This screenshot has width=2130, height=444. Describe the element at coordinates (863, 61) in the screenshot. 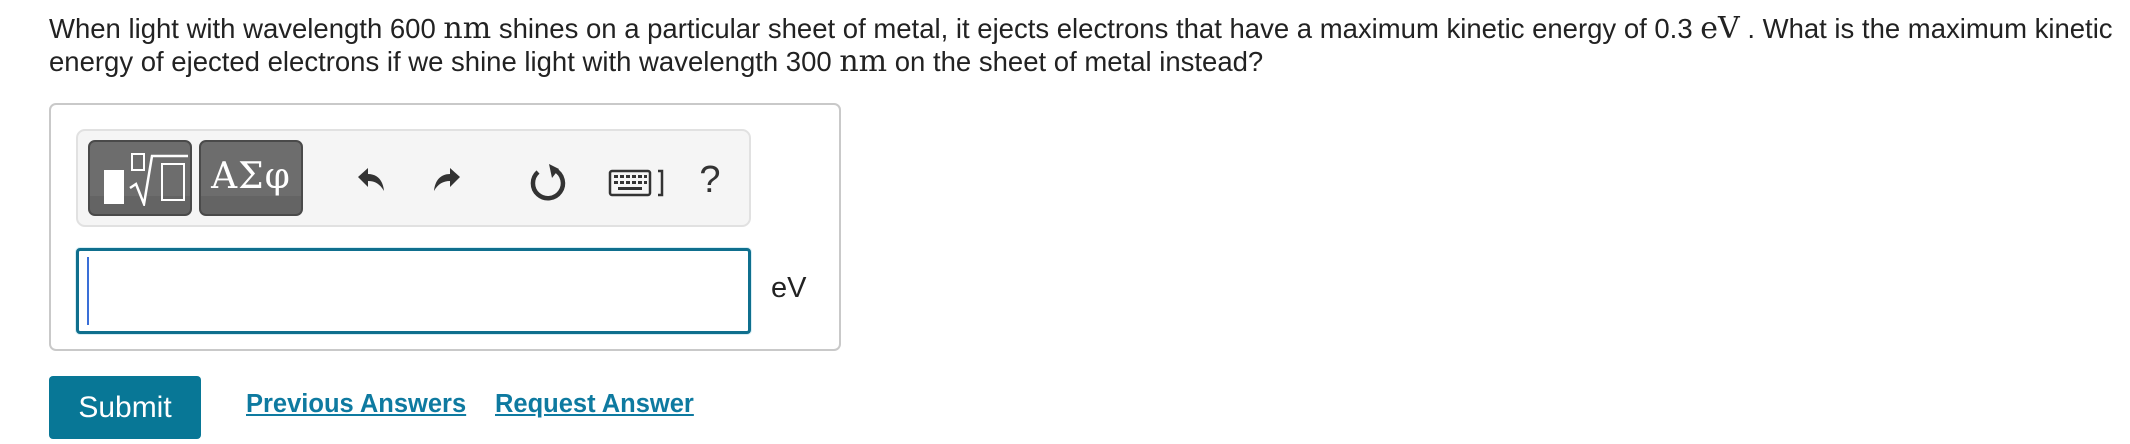

I see `unit-nm-2: nm` at that location.